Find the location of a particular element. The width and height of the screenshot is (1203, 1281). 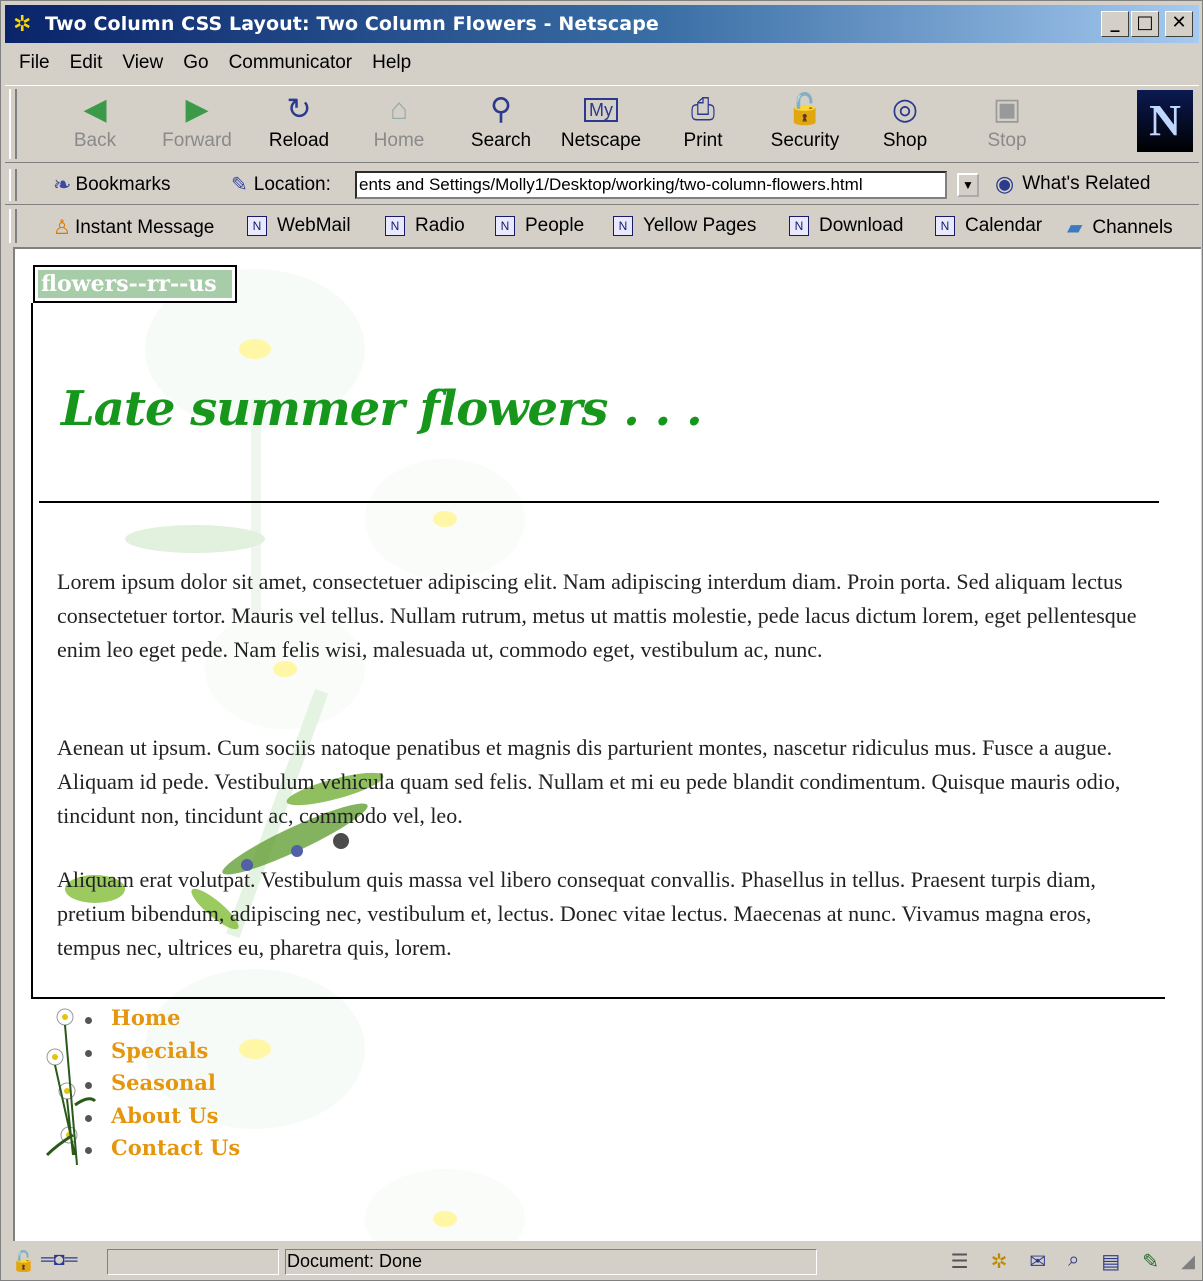

menu-go: Go is located at coordinates (195, 63).